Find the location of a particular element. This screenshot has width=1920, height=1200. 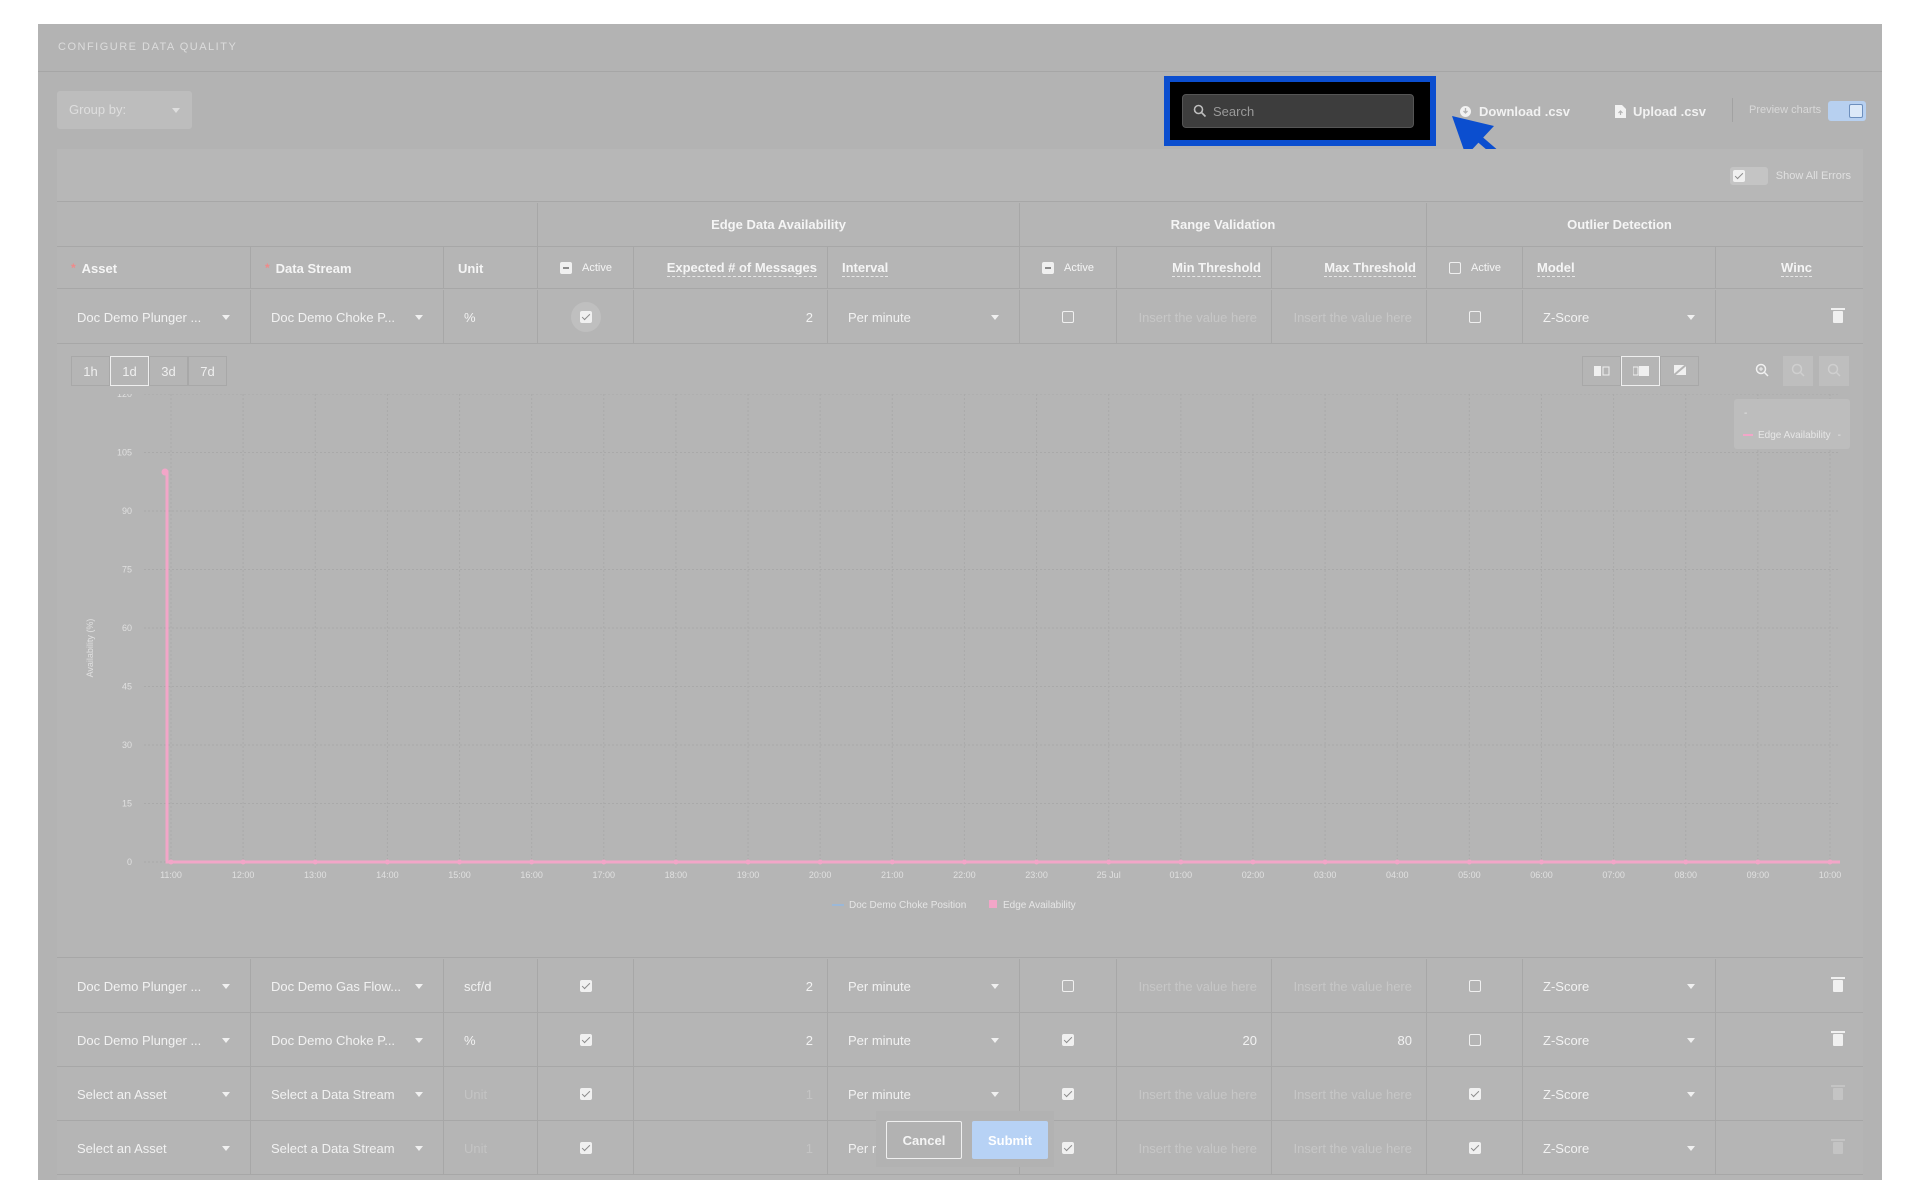

zoom-out-button is located at coordinates (1798, 371).